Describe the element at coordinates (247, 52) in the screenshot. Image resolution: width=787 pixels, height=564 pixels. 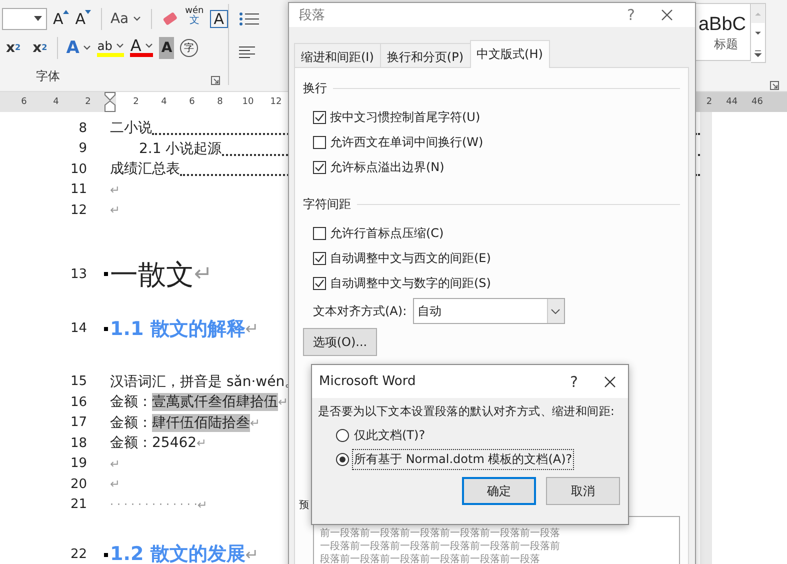
I see `align-left-icon` at that location.